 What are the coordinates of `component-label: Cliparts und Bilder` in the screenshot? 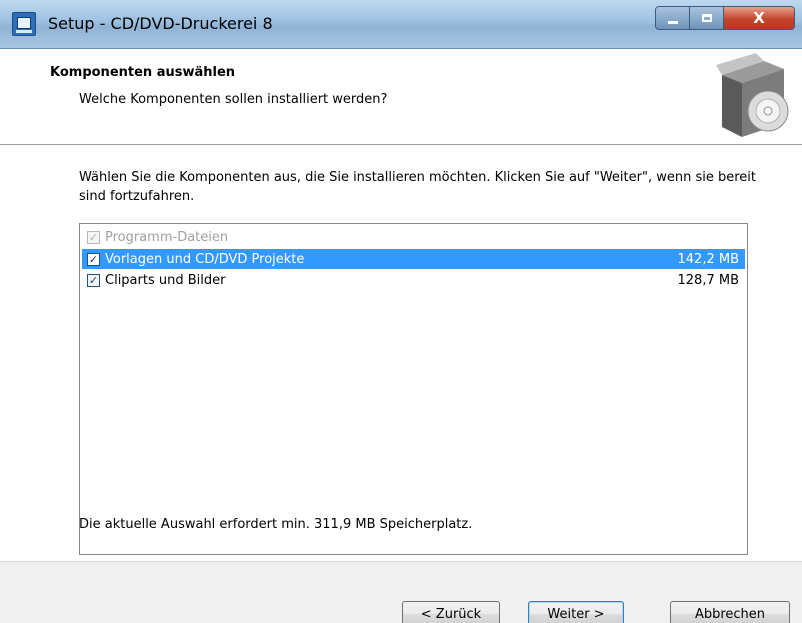 It's located at (165, 280).